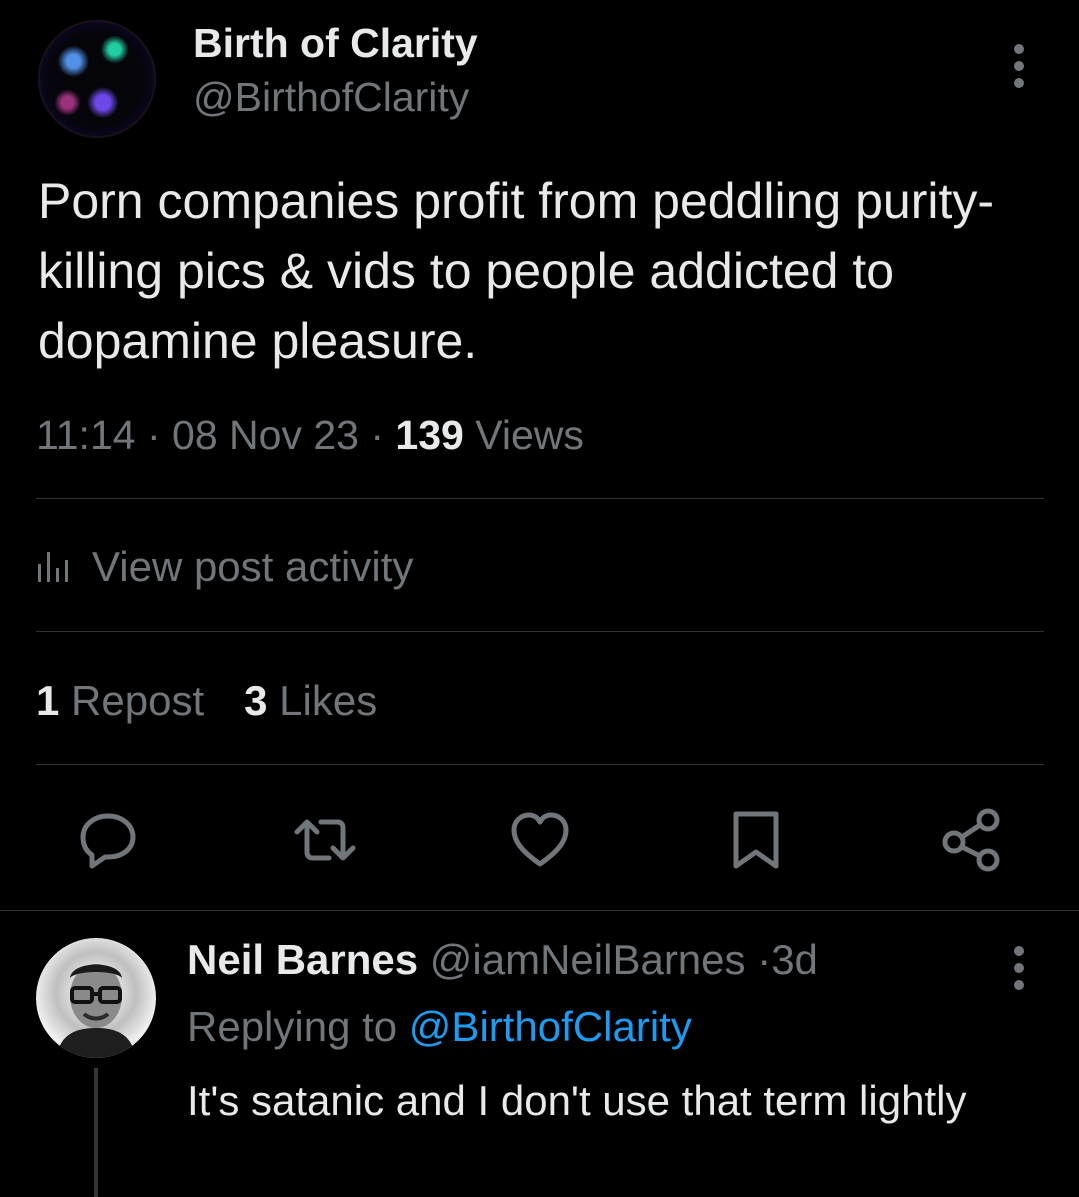  I want to click on reply-age: 3d, so click(794, 959).